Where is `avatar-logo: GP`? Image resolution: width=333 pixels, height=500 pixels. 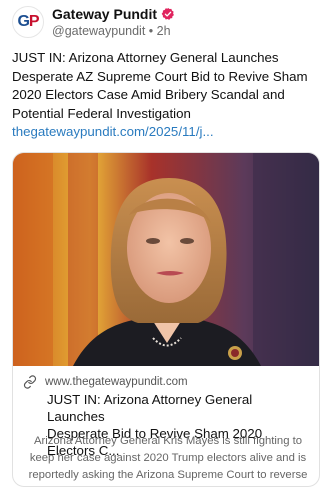 avatar-logo: GP is located at coordinates (28, 21).